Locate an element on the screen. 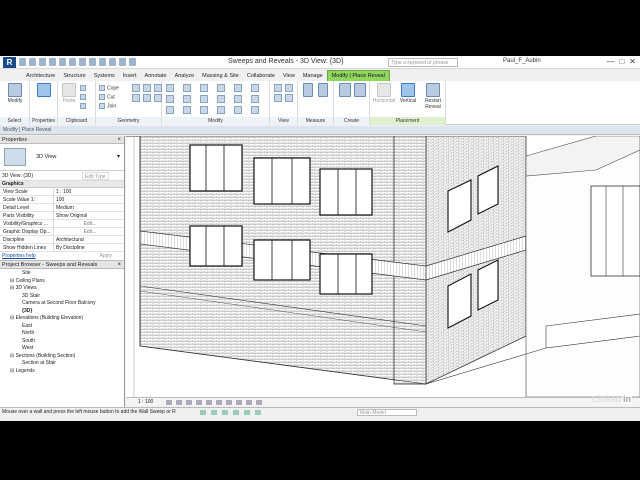 The width and height of the screenshot is (640, 480). property-value: 1 : 100 is located at coordinates (89, 191).